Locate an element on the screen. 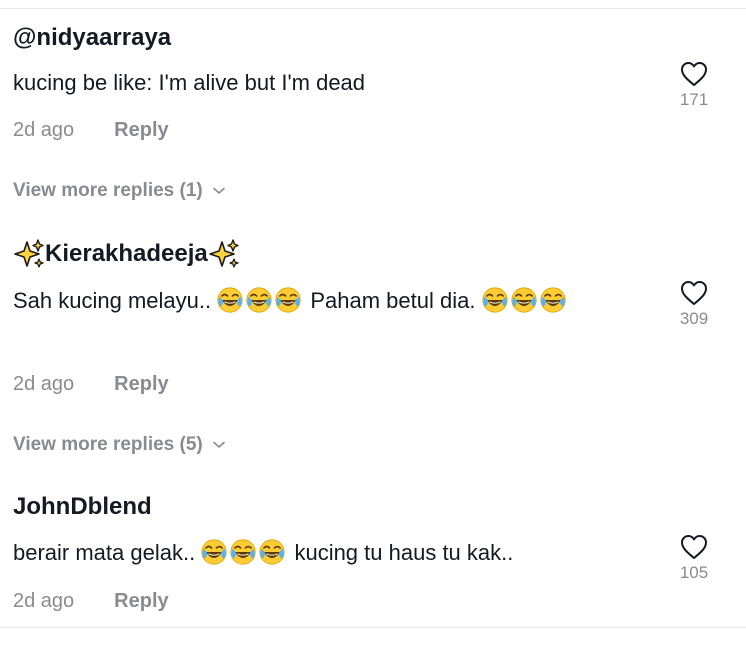 The image size is (746, 645). view-more-replies-button: View more replies (1) is located at coordinates (119, 191).